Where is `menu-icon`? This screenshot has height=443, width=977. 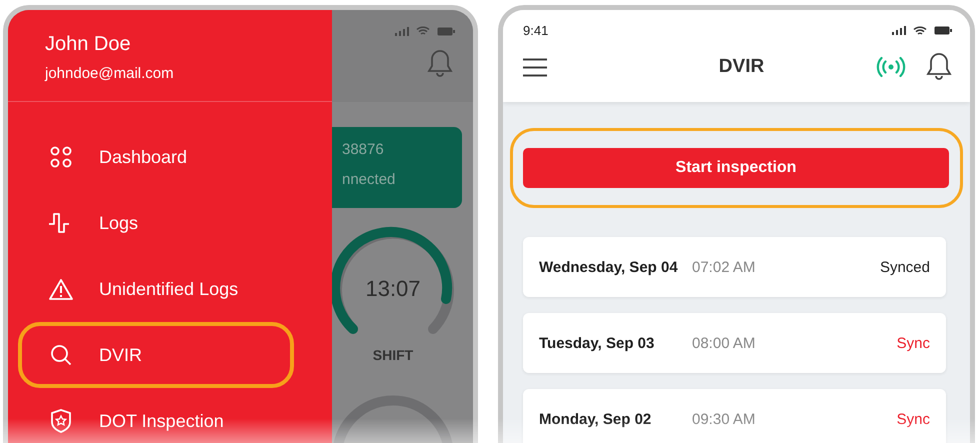 menu-icon is located at coordinates (535, 67).